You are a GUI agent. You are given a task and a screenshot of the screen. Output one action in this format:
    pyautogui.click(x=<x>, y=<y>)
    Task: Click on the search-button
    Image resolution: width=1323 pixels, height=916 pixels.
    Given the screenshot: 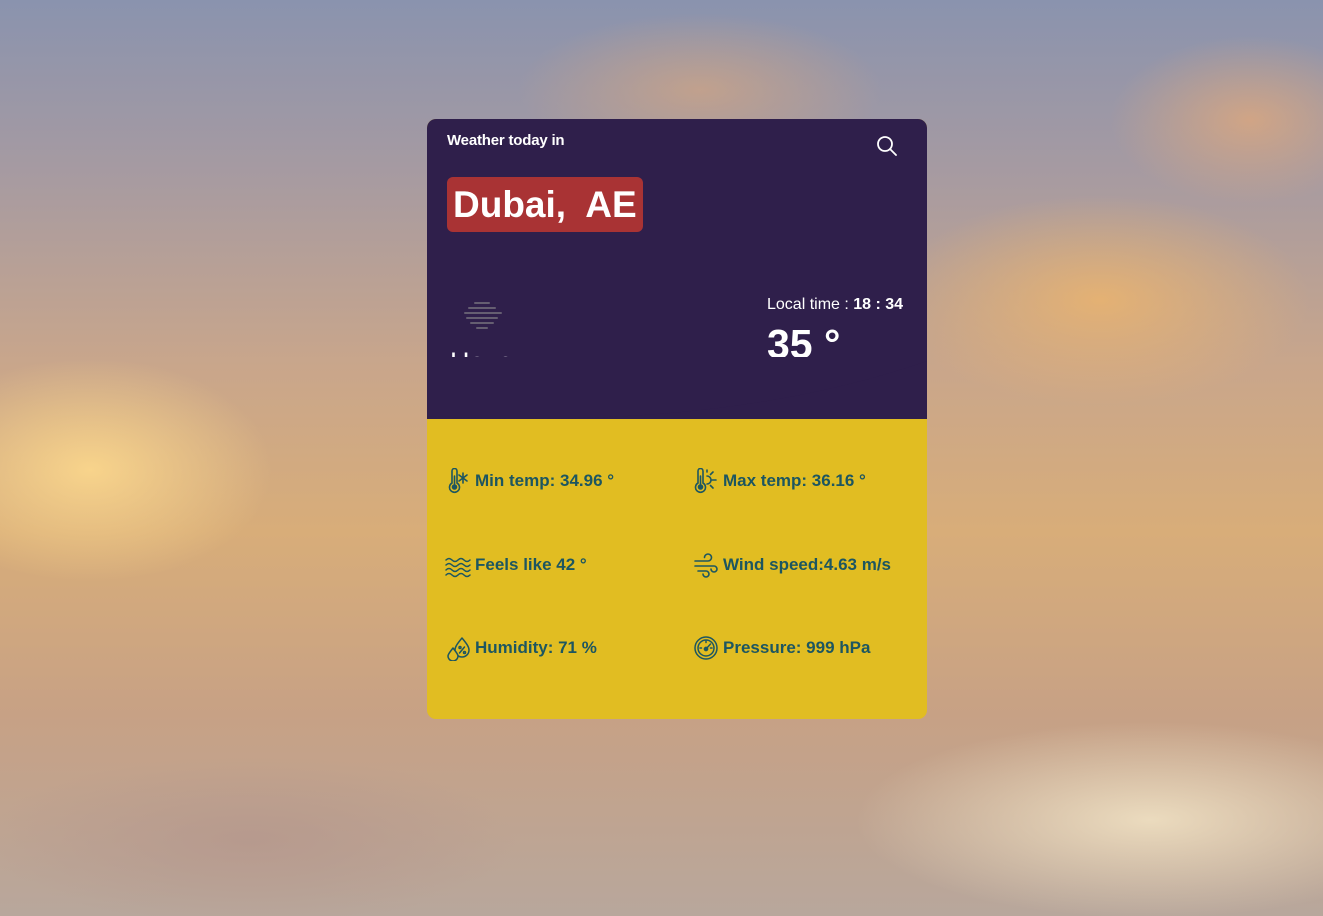 What is the action you would take?
    pyautogui.click(x=887, y=146)
    